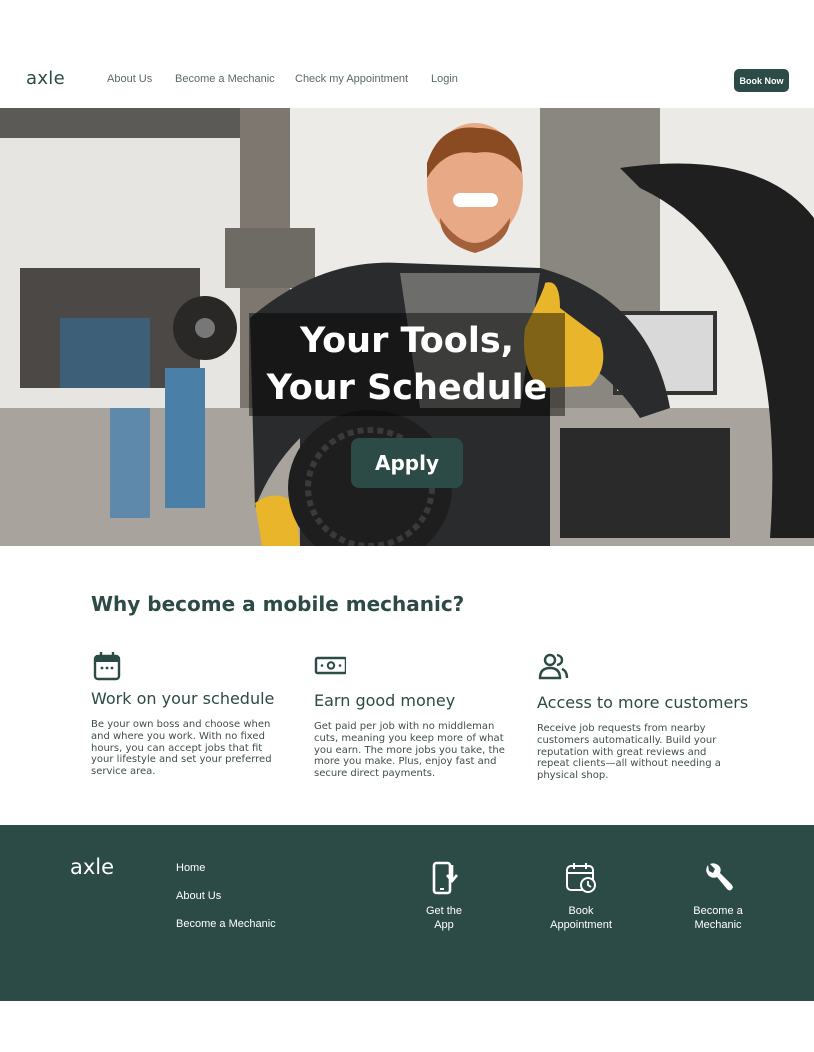 This screenshot has height=1052, width=814. Describe the element at coordinates (92, 867) in the screenshot. I see `footer-logo: axle` at that location.